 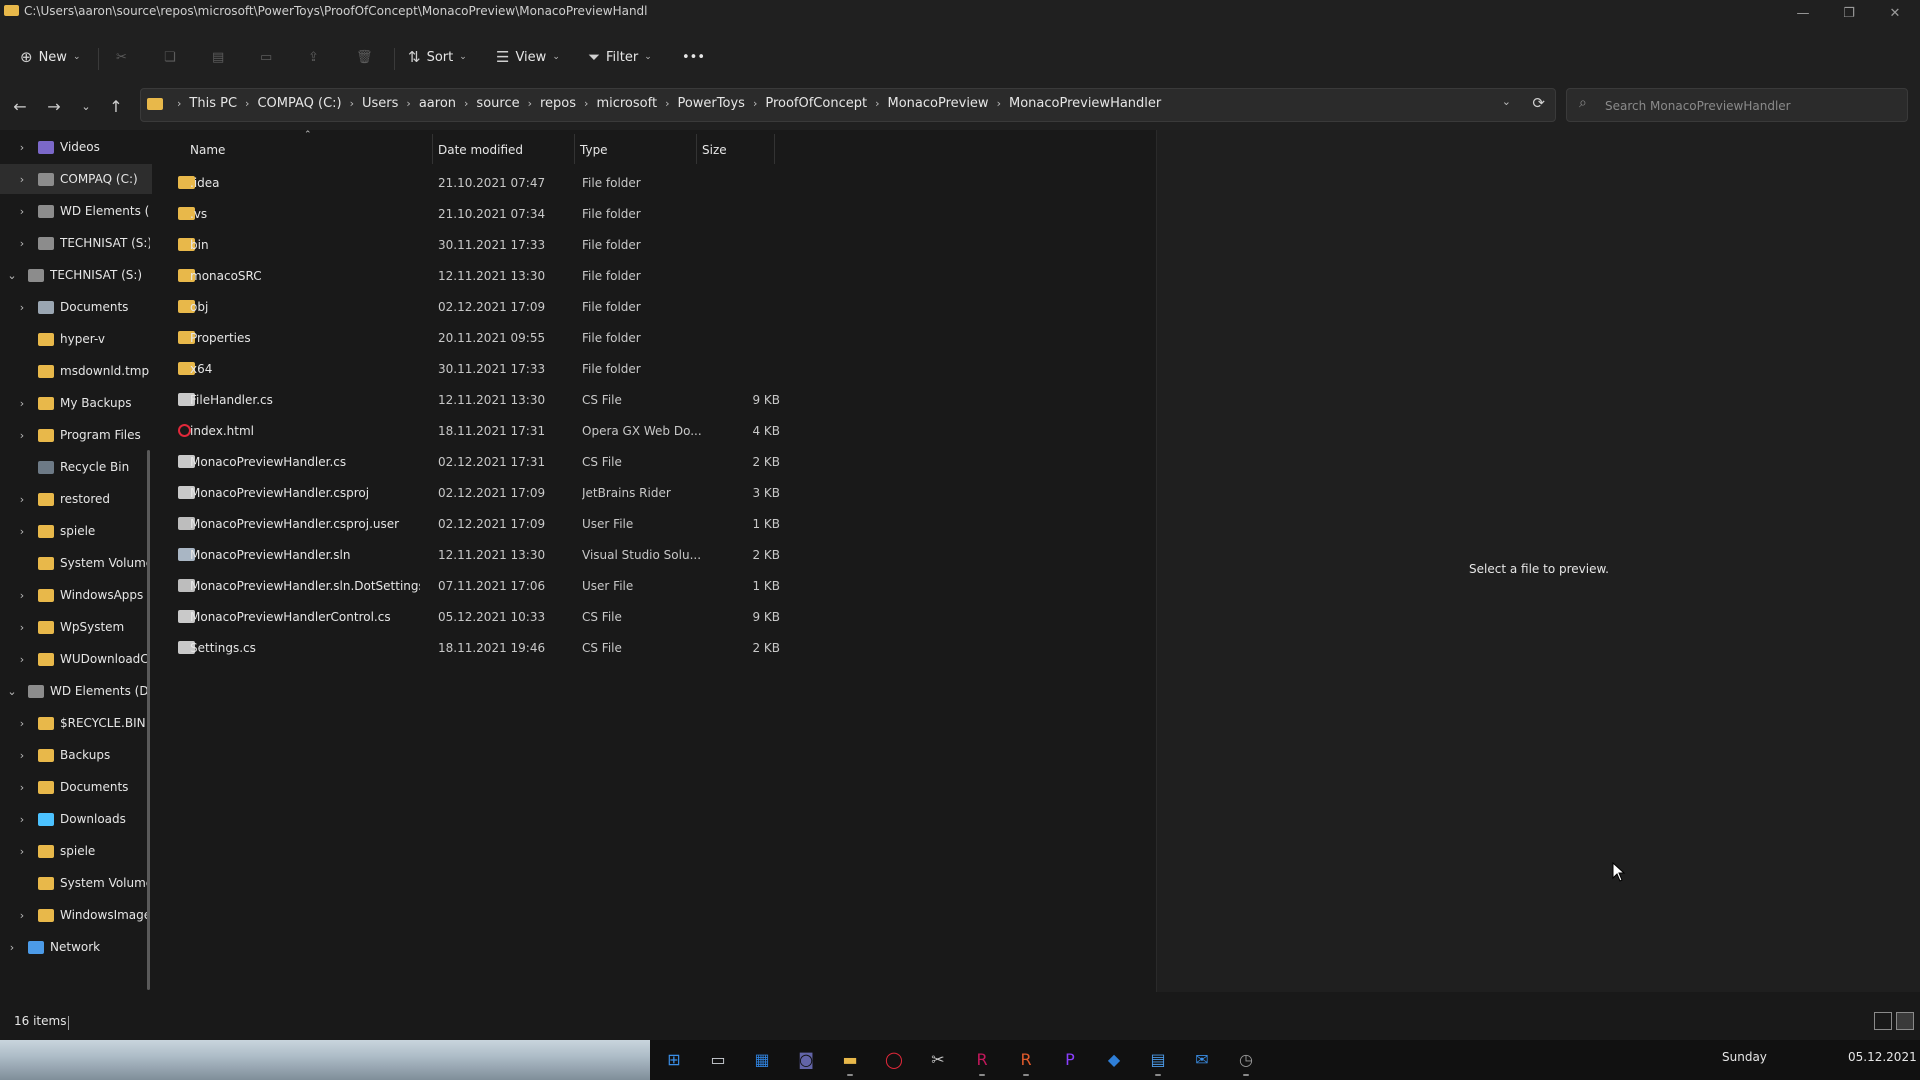 I want to click on nav-item: System Volume, so click(x=76, y=883).